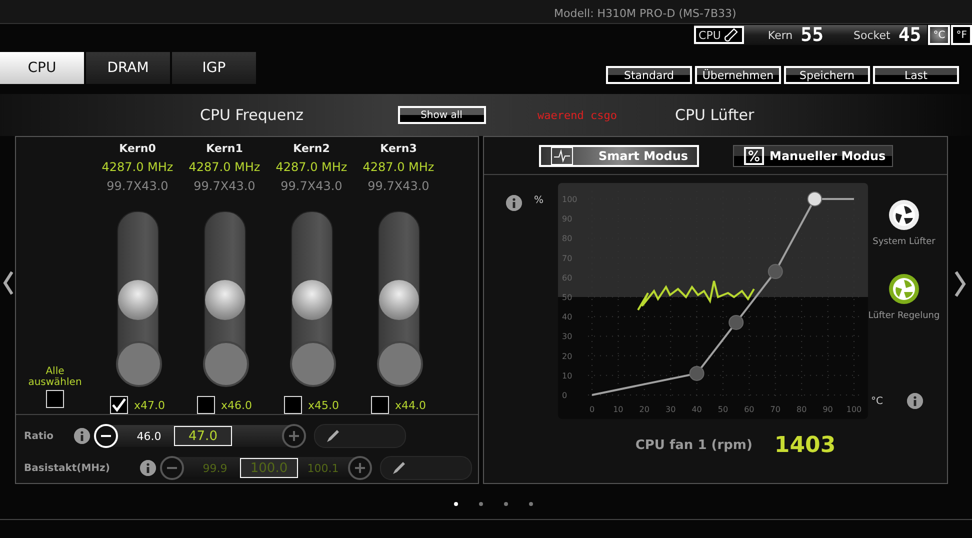 The width and height of the screenshot is (972, 538). Describe the element at coordinates (252, 115) in the screenshot. I see `panel-title: CPU Frequenz` at that location.